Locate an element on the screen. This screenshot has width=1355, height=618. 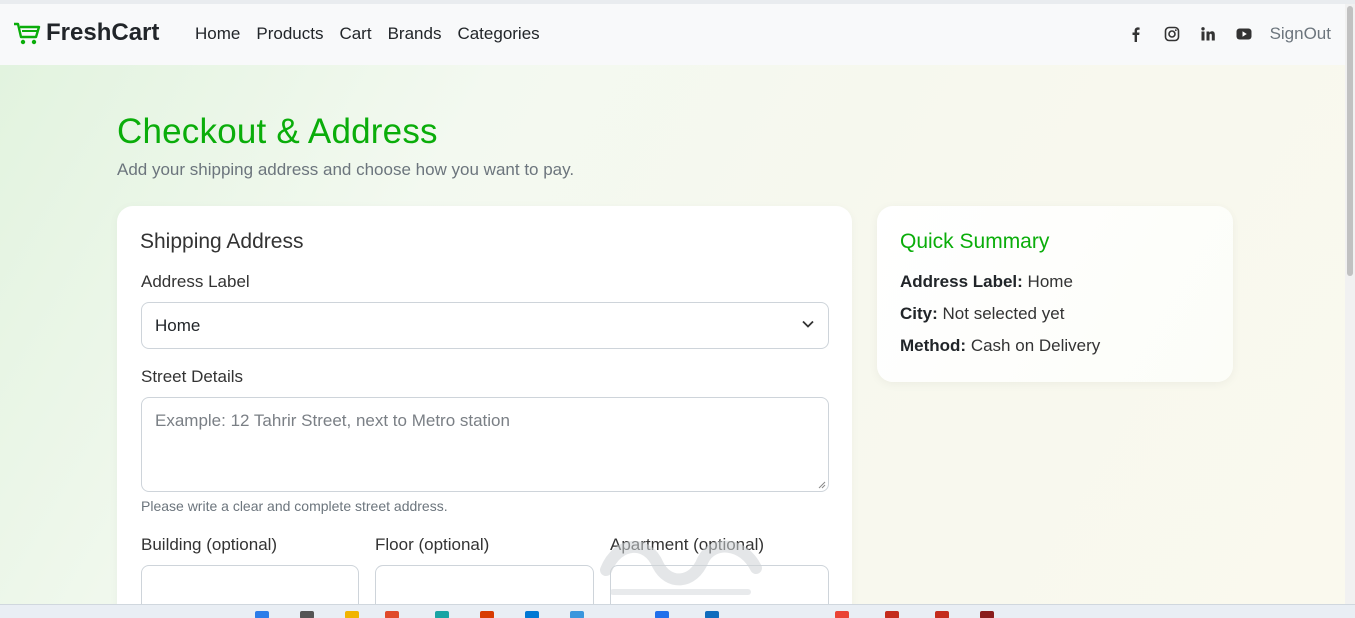
summary-method-key: Method: is located at coordinates (933, 345).